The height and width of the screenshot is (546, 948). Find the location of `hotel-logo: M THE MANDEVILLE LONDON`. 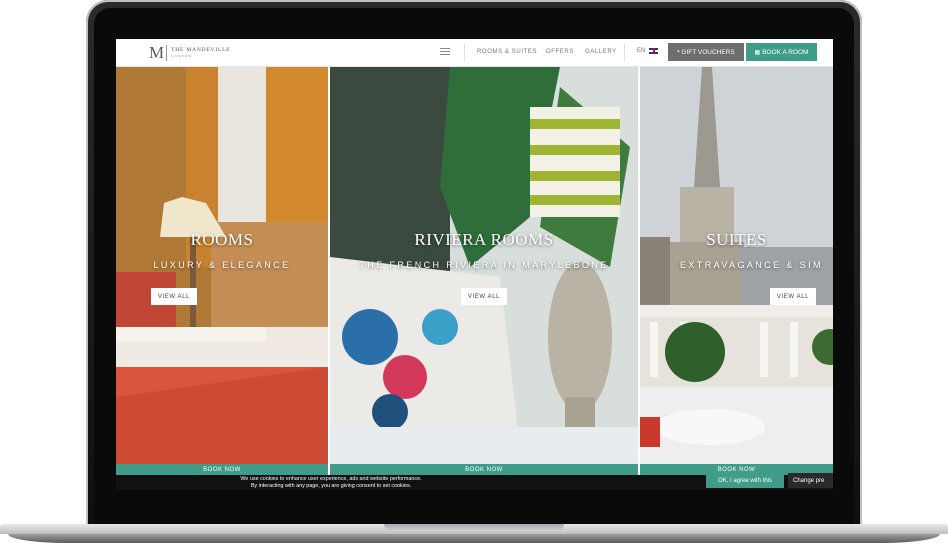

hotel-logo: M THE MANDEVILLE LONDON is located at coordinates (189, 53).